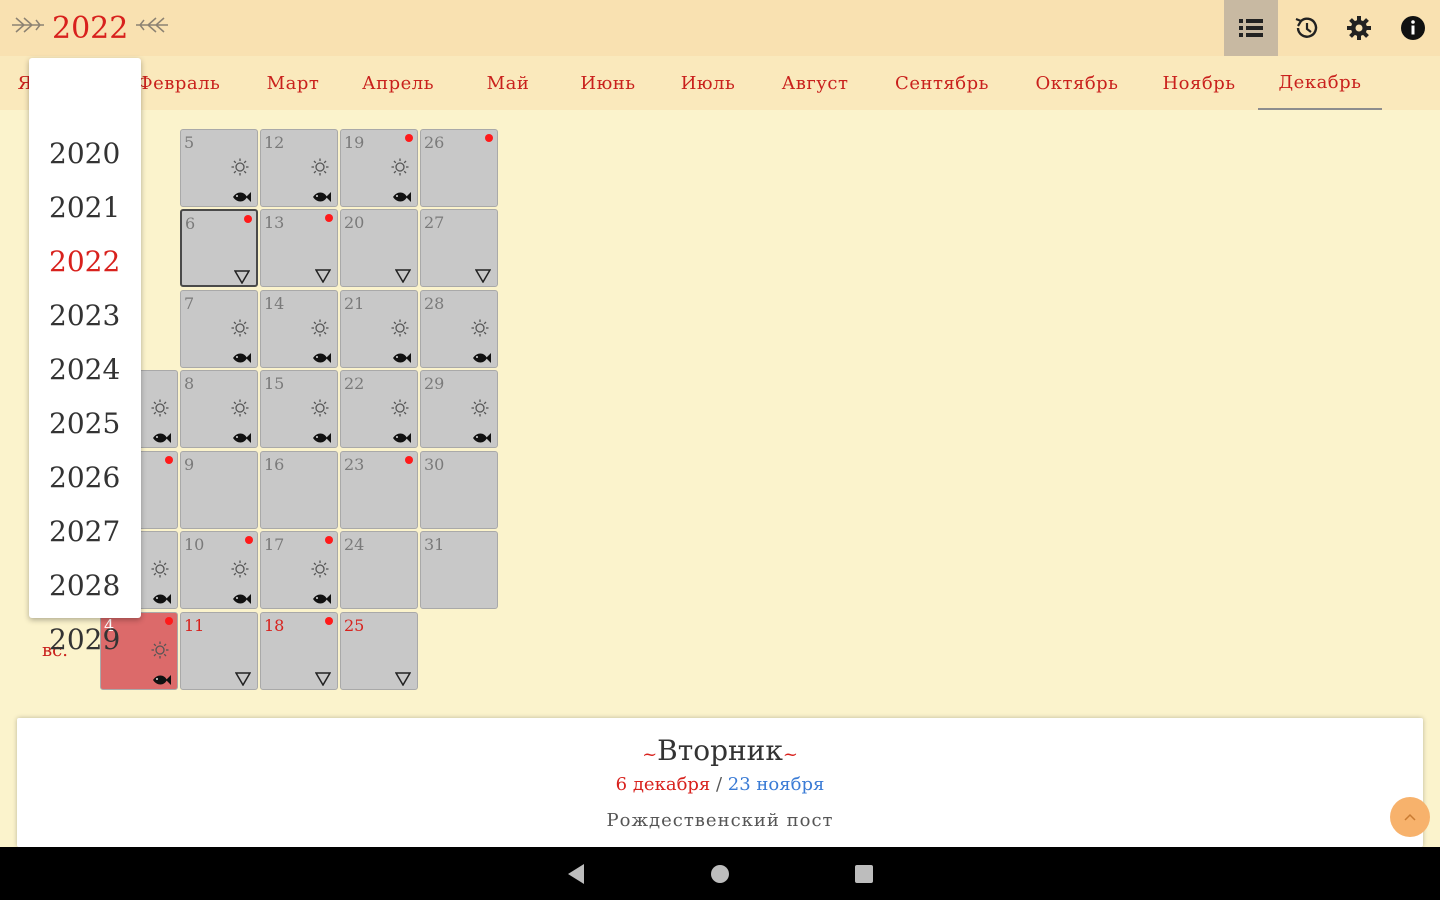 This screenshot has height=900, width=1440. What do you see at coordinates (85, 261) in the screenshot?
I see `year-option: 2022` at bounding box center [85, 261].